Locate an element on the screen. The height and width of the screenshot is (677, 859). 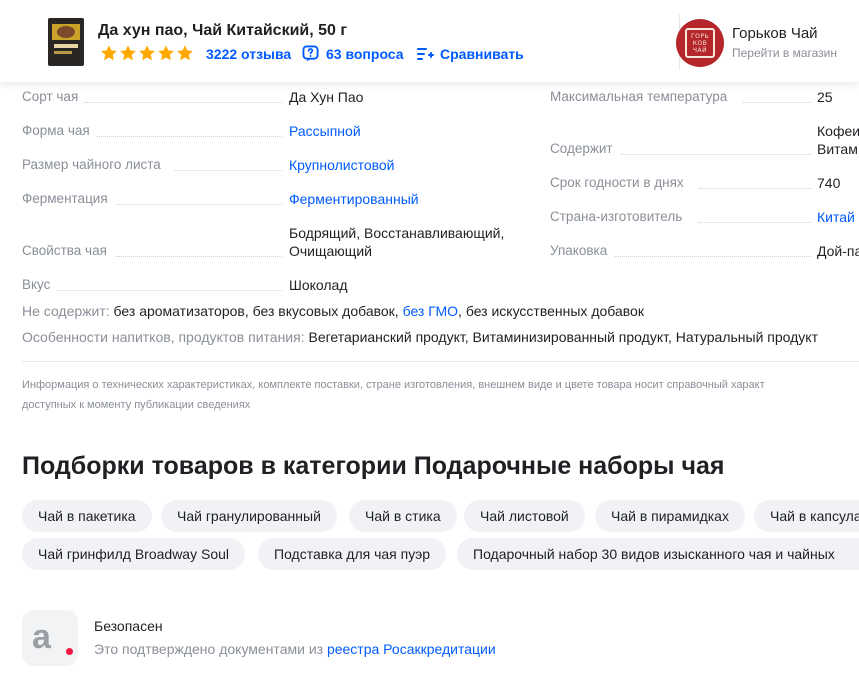
reviews-link: 3222 отзыва is located at coordinates (248, 54).